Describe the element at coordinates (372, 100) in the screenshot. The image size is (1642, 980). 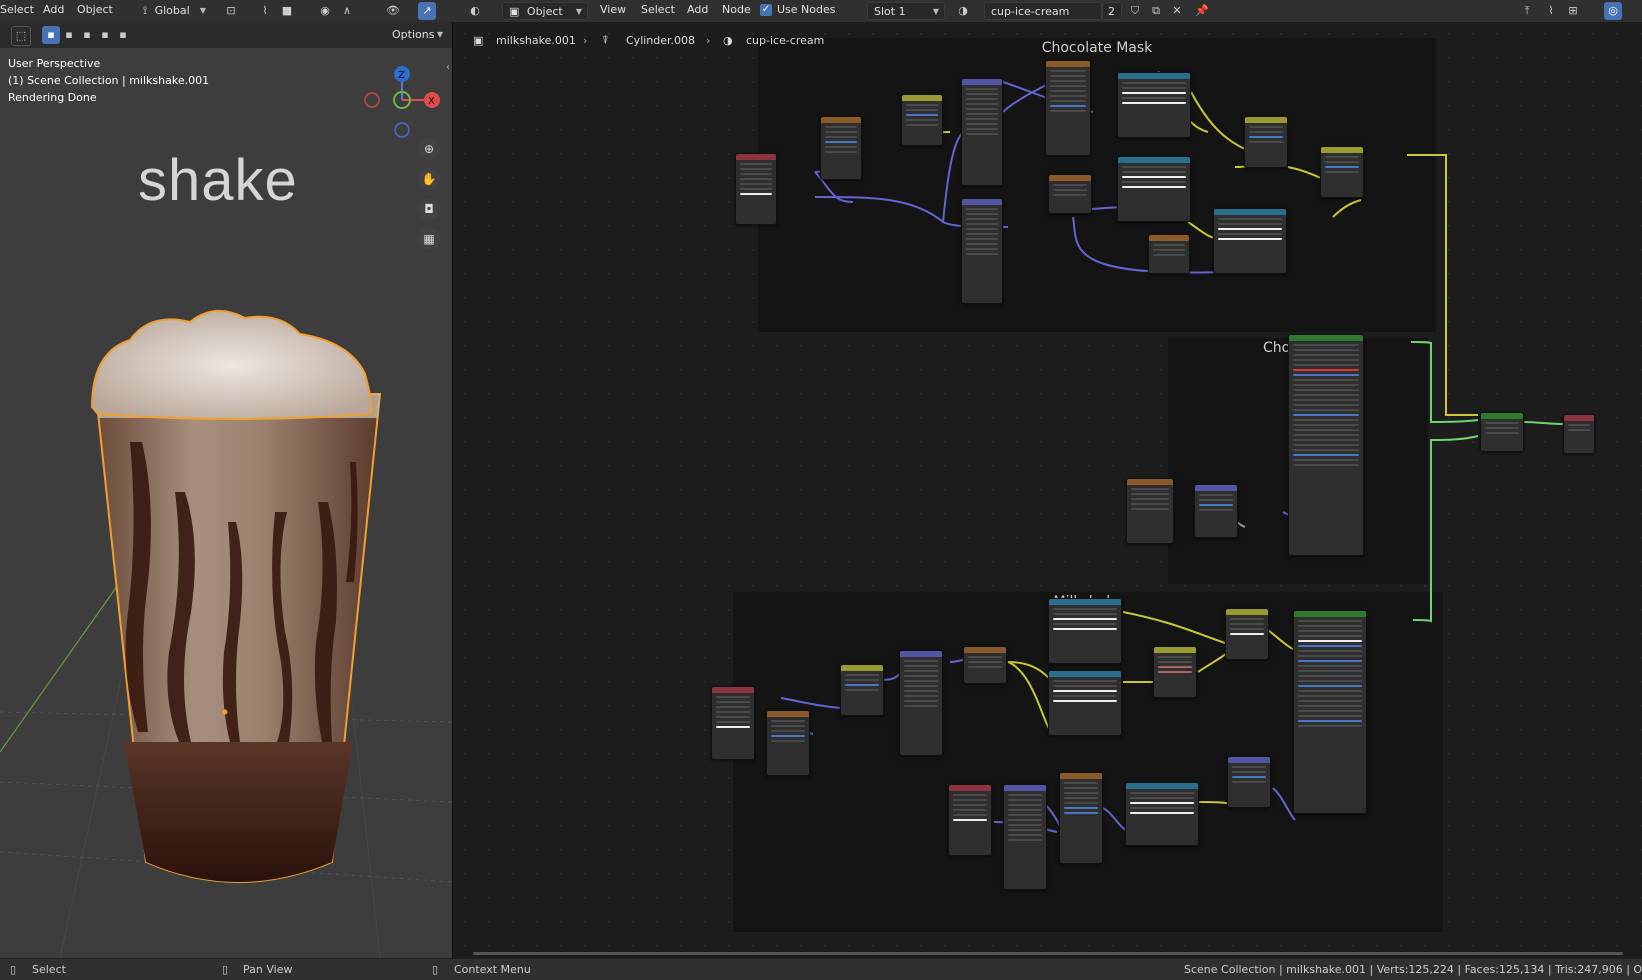
I see `gizmo-neg-x-axis` at that location.